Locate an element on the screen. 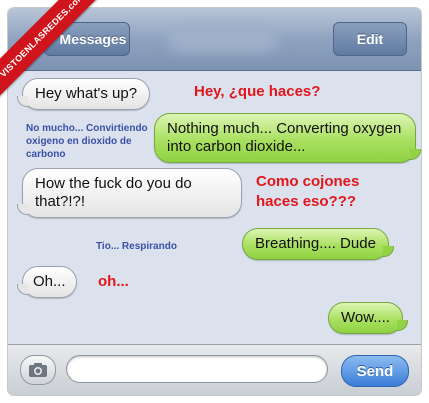  send-button-label: Send is located at coordinates (375, 371).